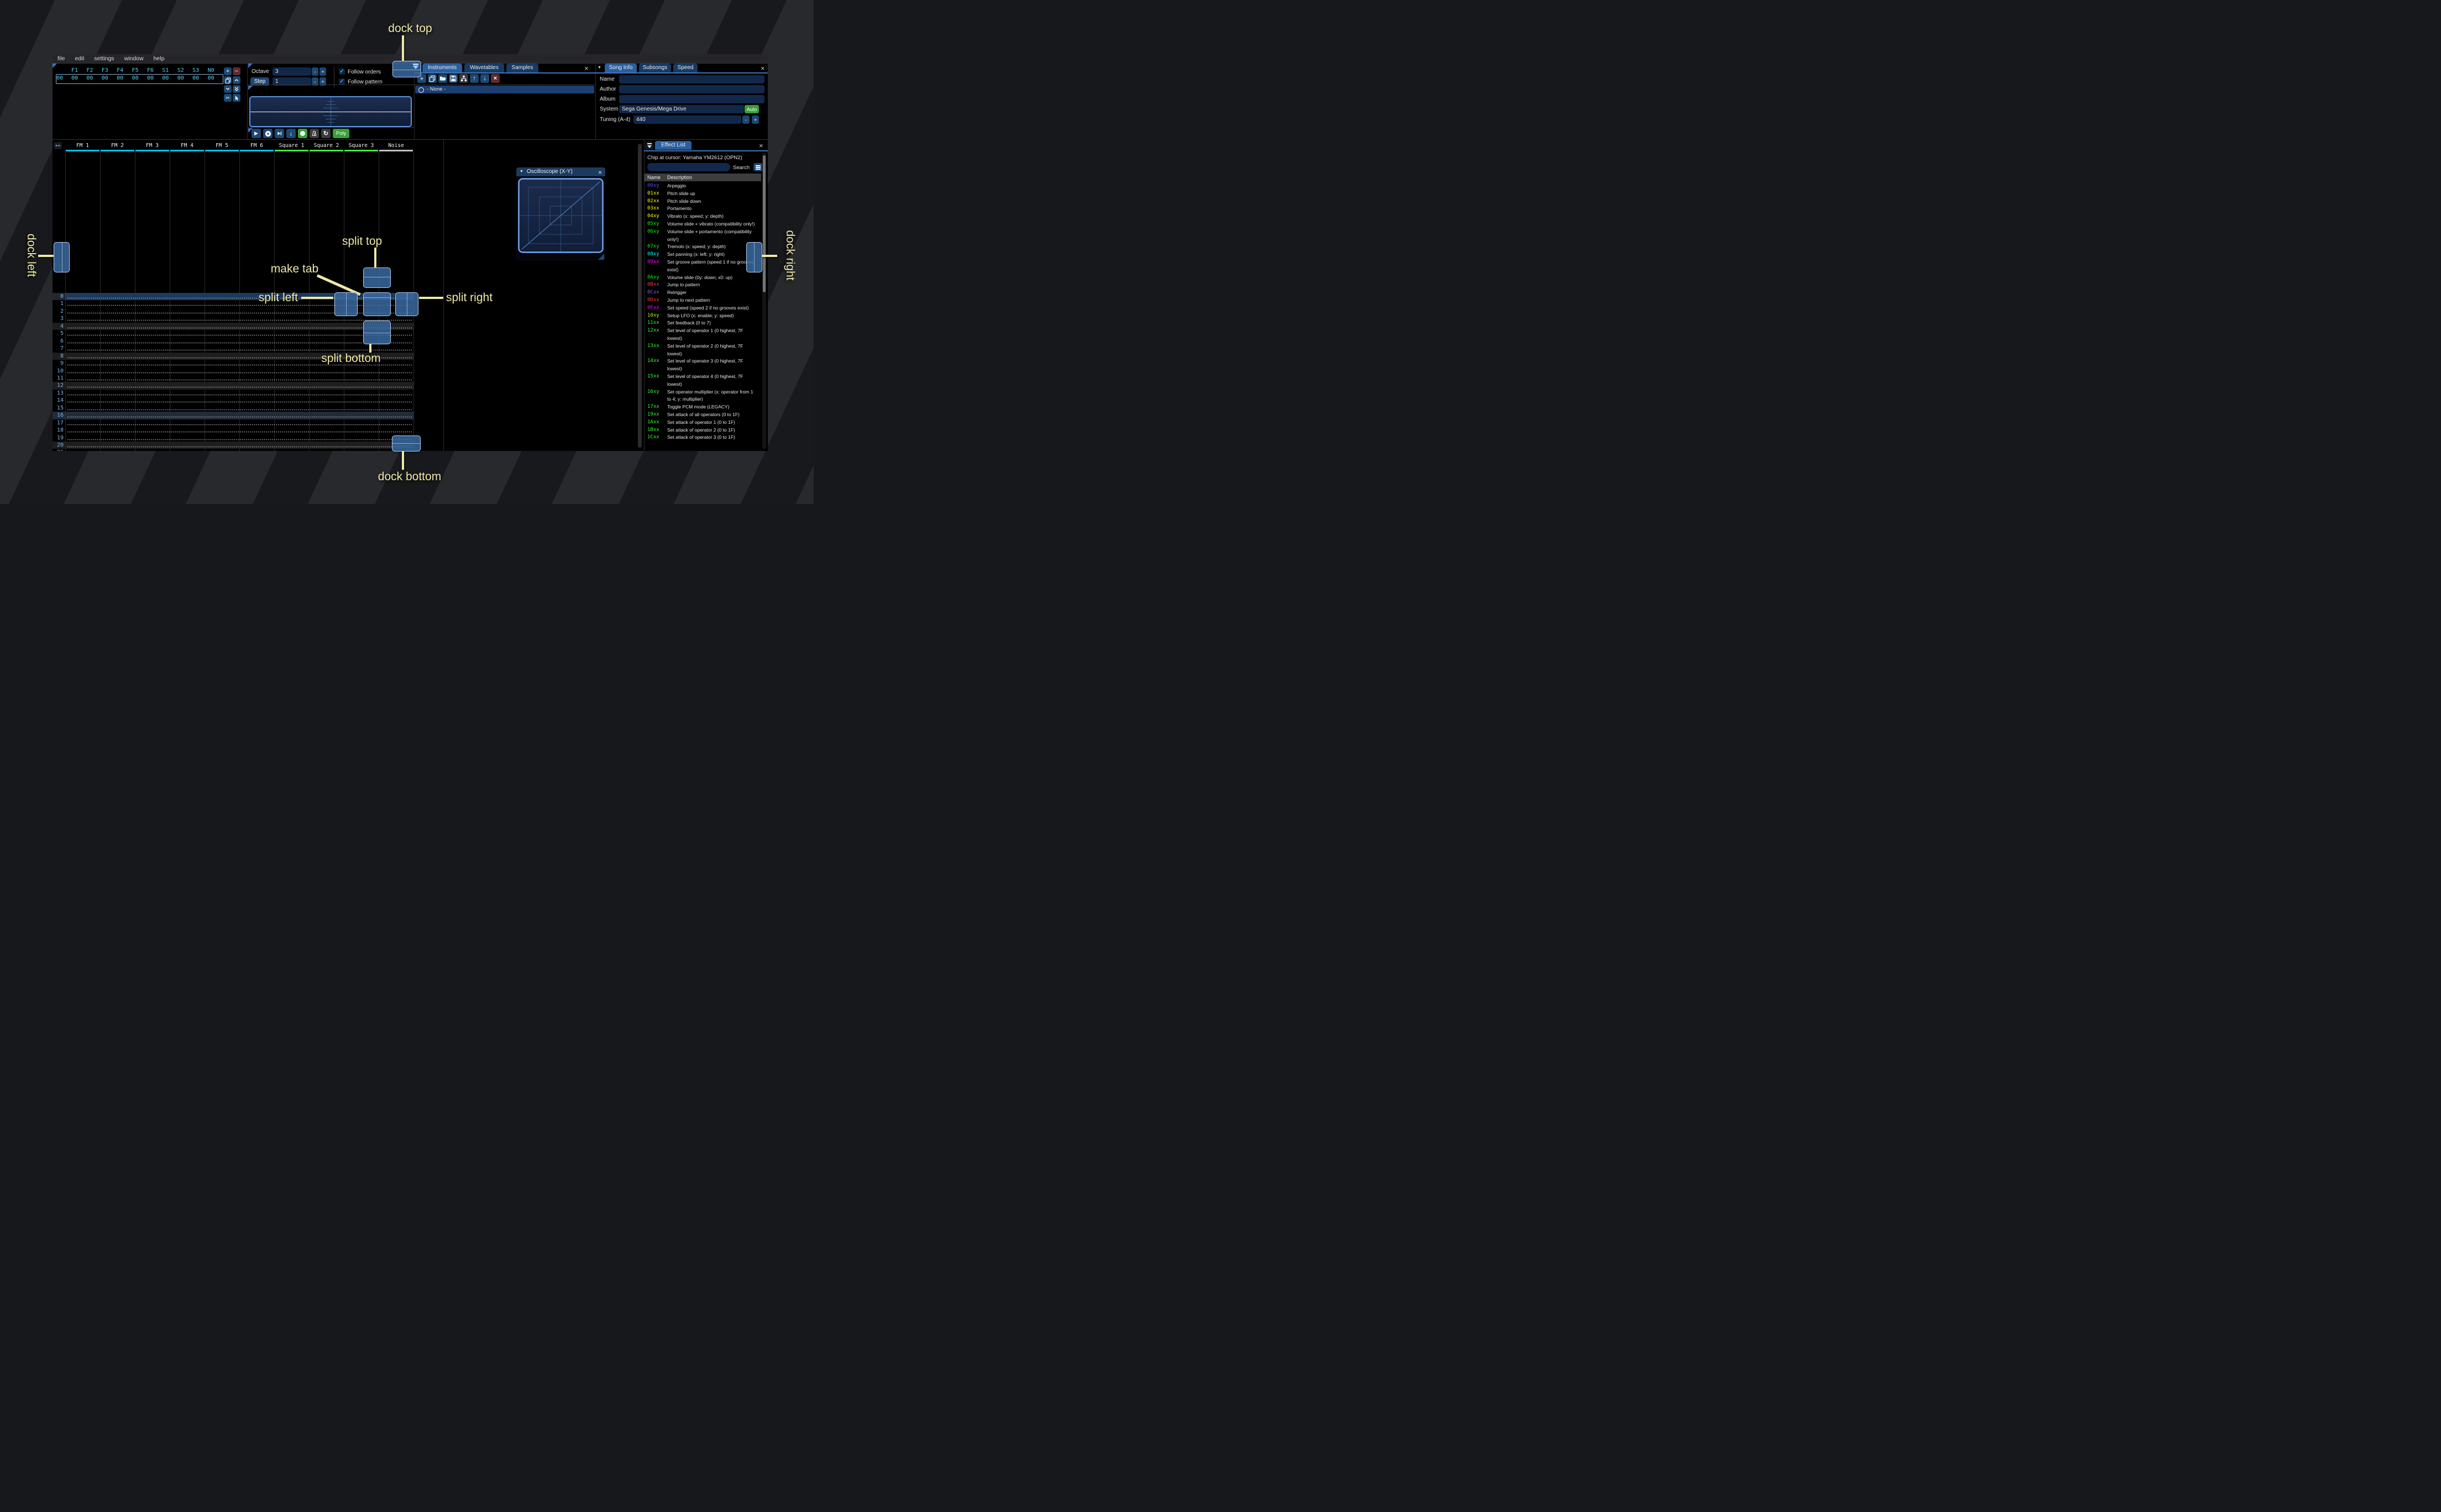 The height and width of the screenshot is (1512, 2441). Describe the element at coordinates (484, 78) in the screenshot. I see `instrument-move-down-button: ↓` at that location.